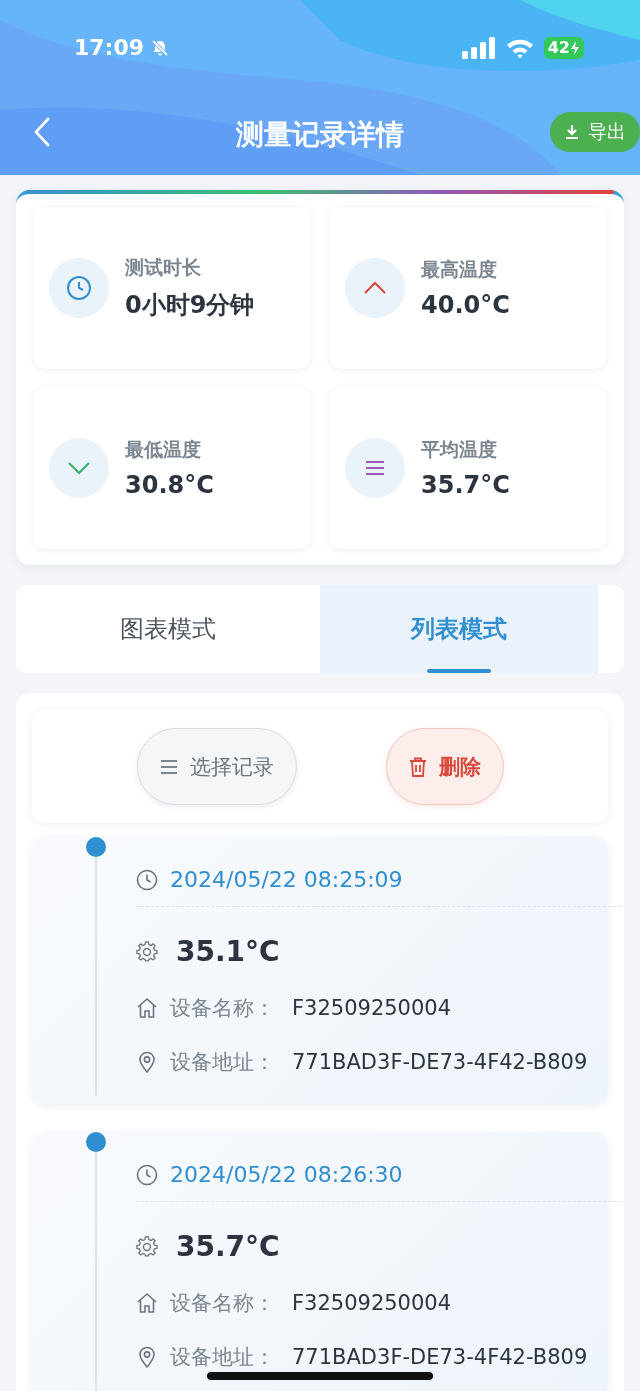  I want to click on trash-icon, so click(417, 766).